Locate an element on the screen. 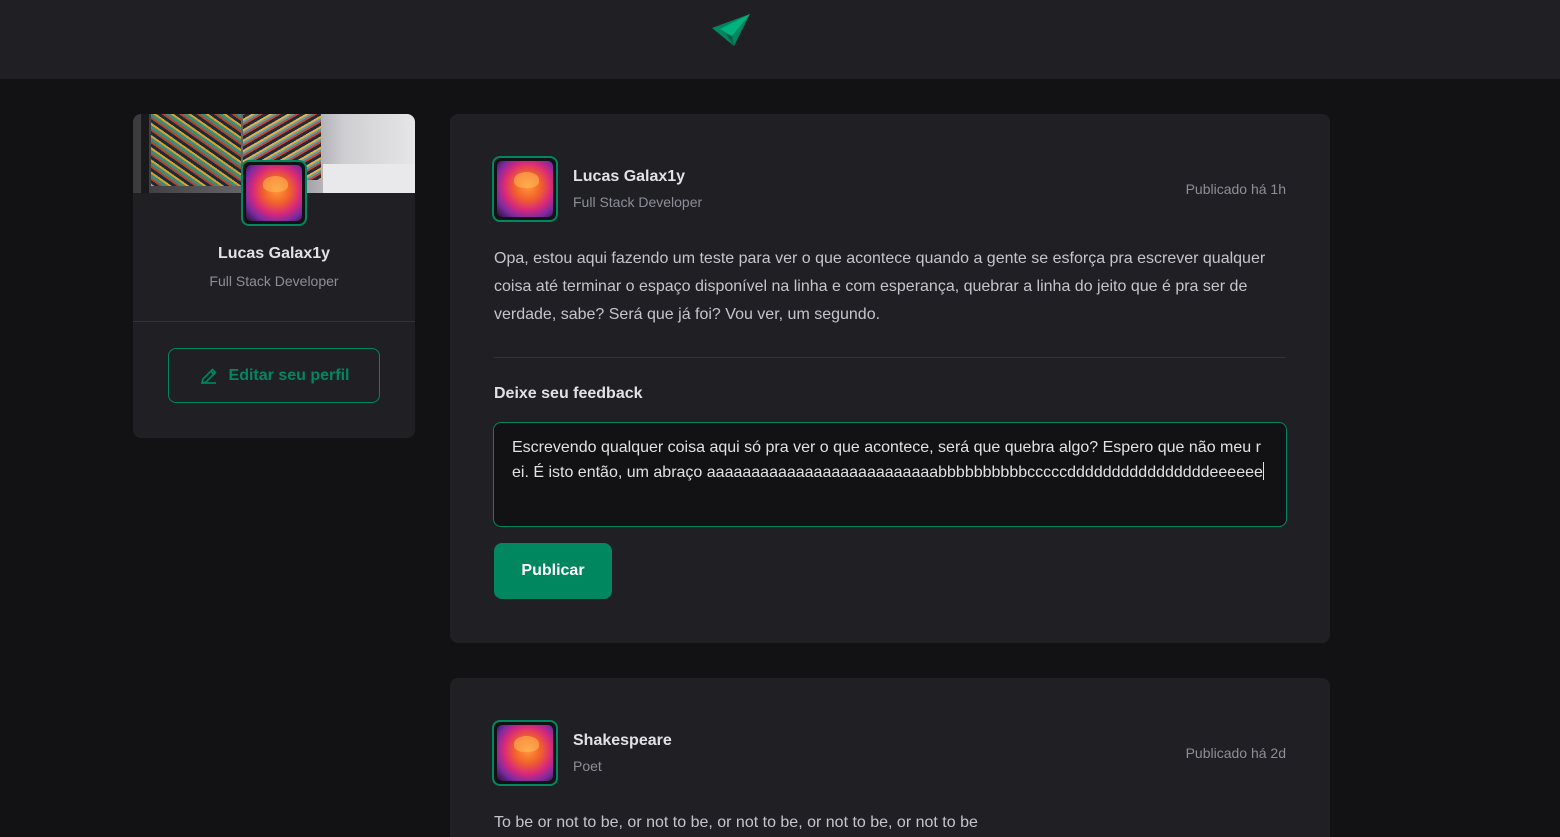 This screenshot has height=837, width=1560. profile-name: Lucas Galax1y is located at coordinates (274, 253).